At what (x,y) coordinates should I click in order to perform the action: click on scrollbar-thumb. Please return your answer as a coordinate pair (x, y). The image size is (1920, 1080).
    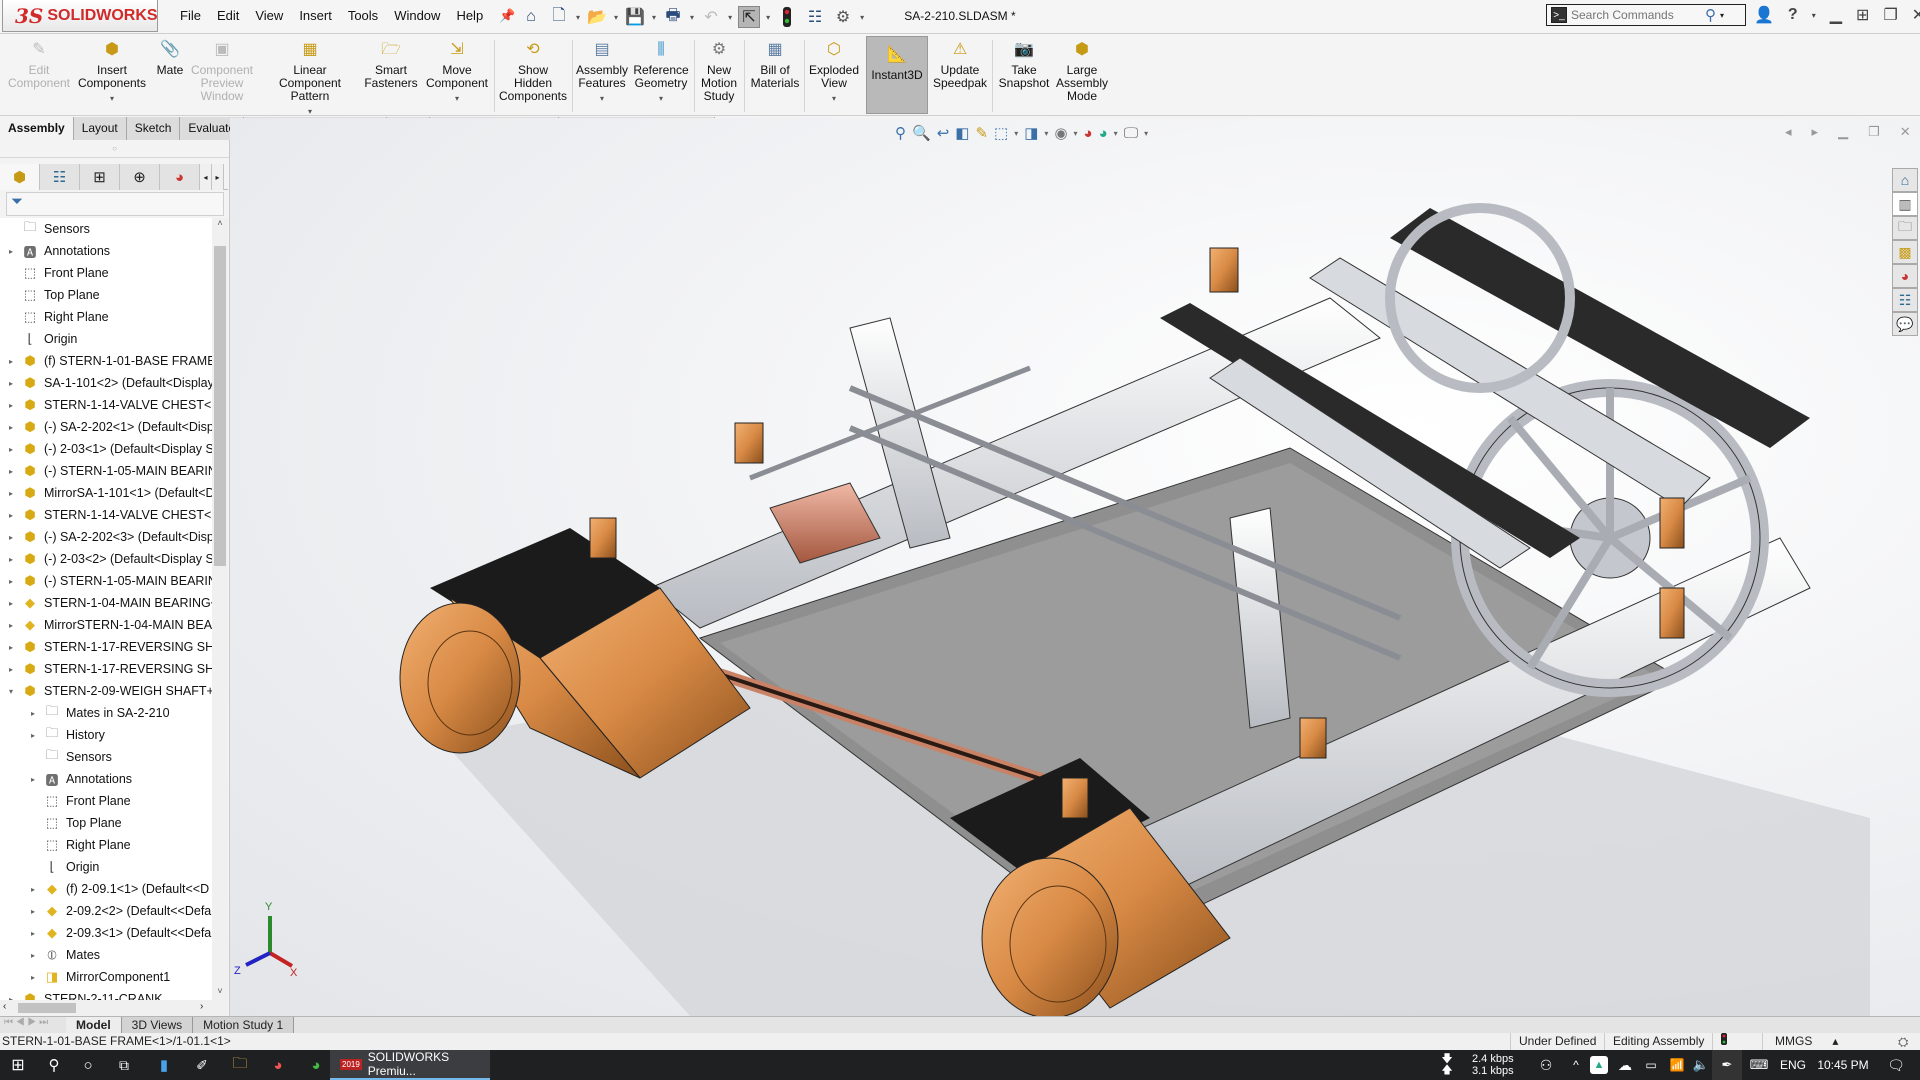
    Looking at the image, I should click on (47, 1008).